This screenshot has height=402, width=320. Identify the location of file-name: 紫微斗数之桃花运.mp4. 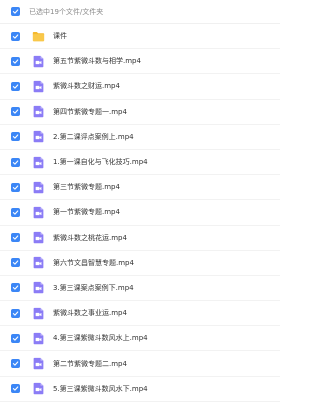
(90, 237).